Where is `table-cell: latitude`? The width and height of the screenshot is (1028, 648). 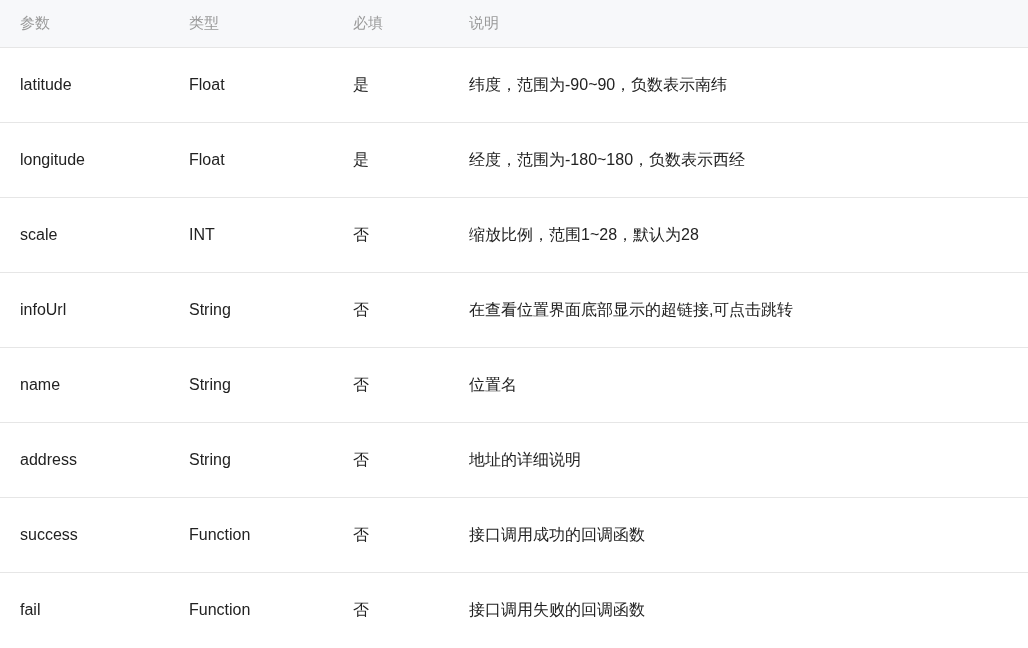
table-cell: latitude is located at coordinates (46, 85).